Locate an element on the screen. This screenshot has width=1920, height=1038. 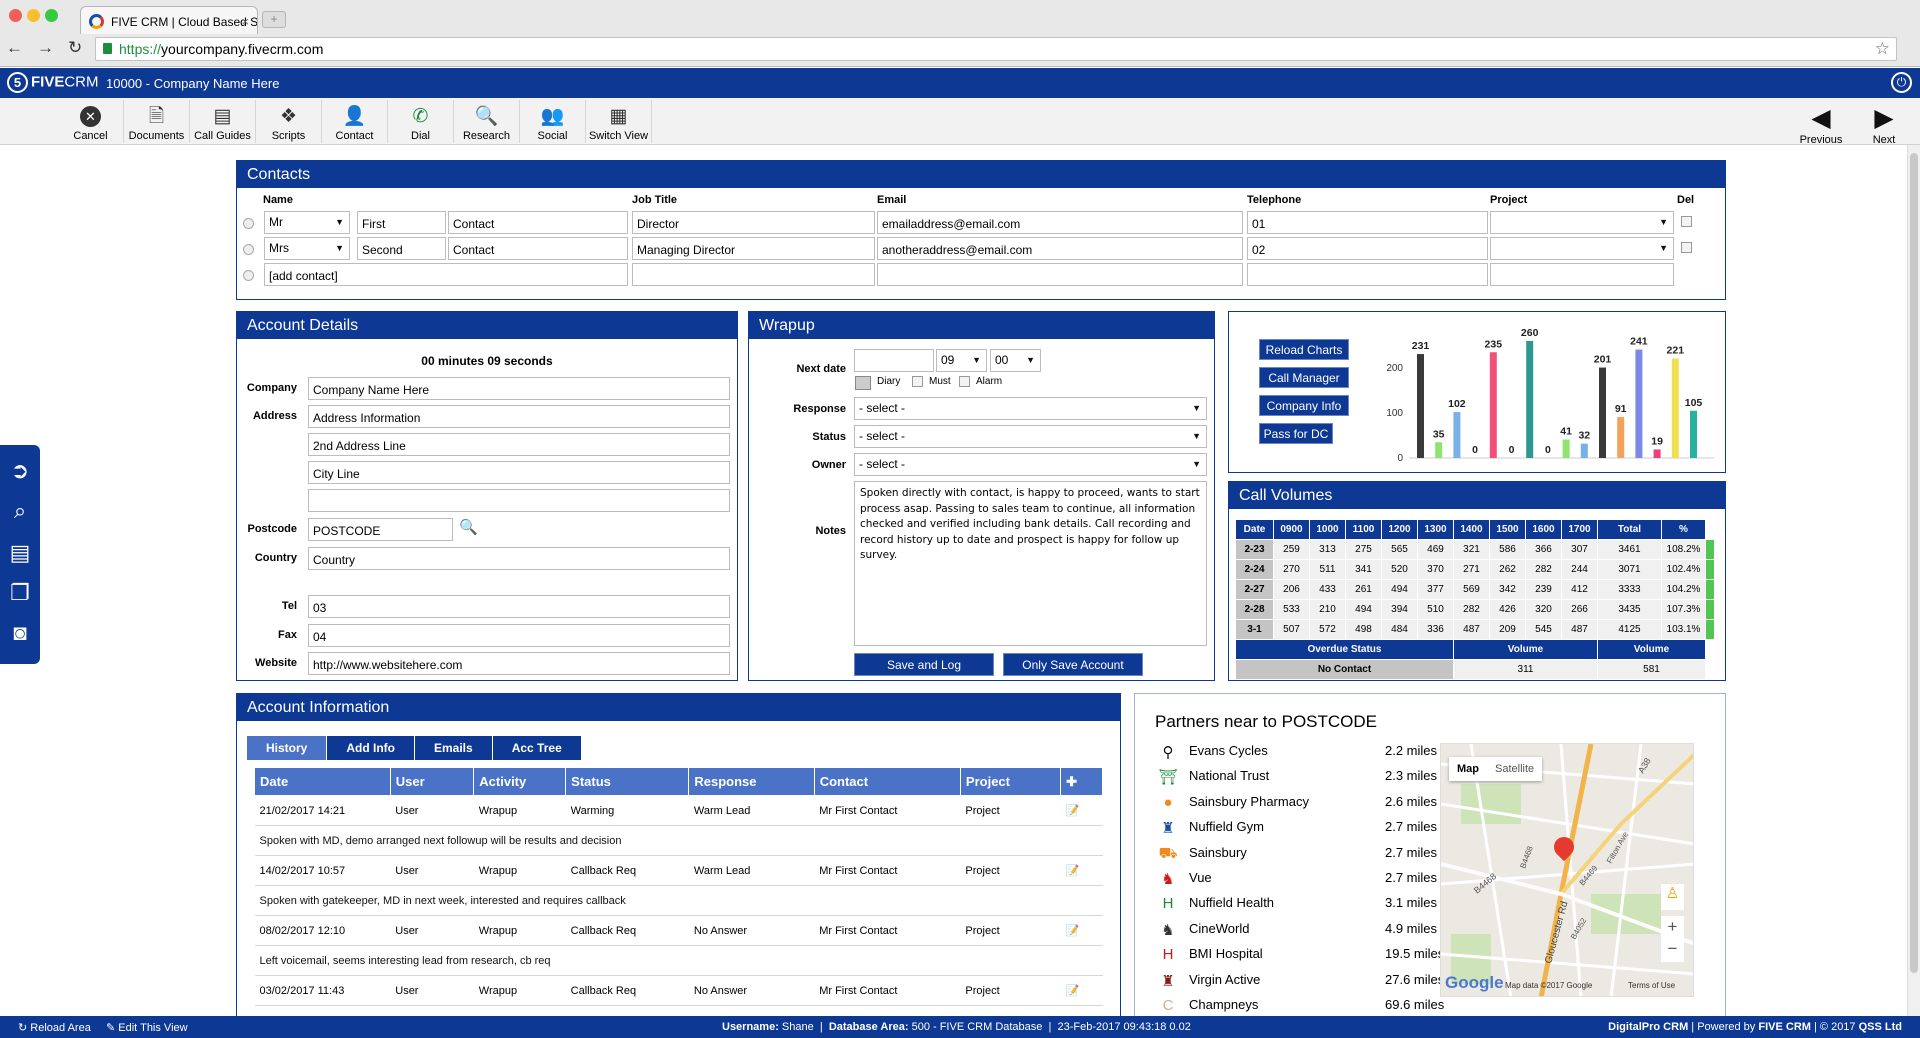
close-window-icon is located at coordinates (15, 15).